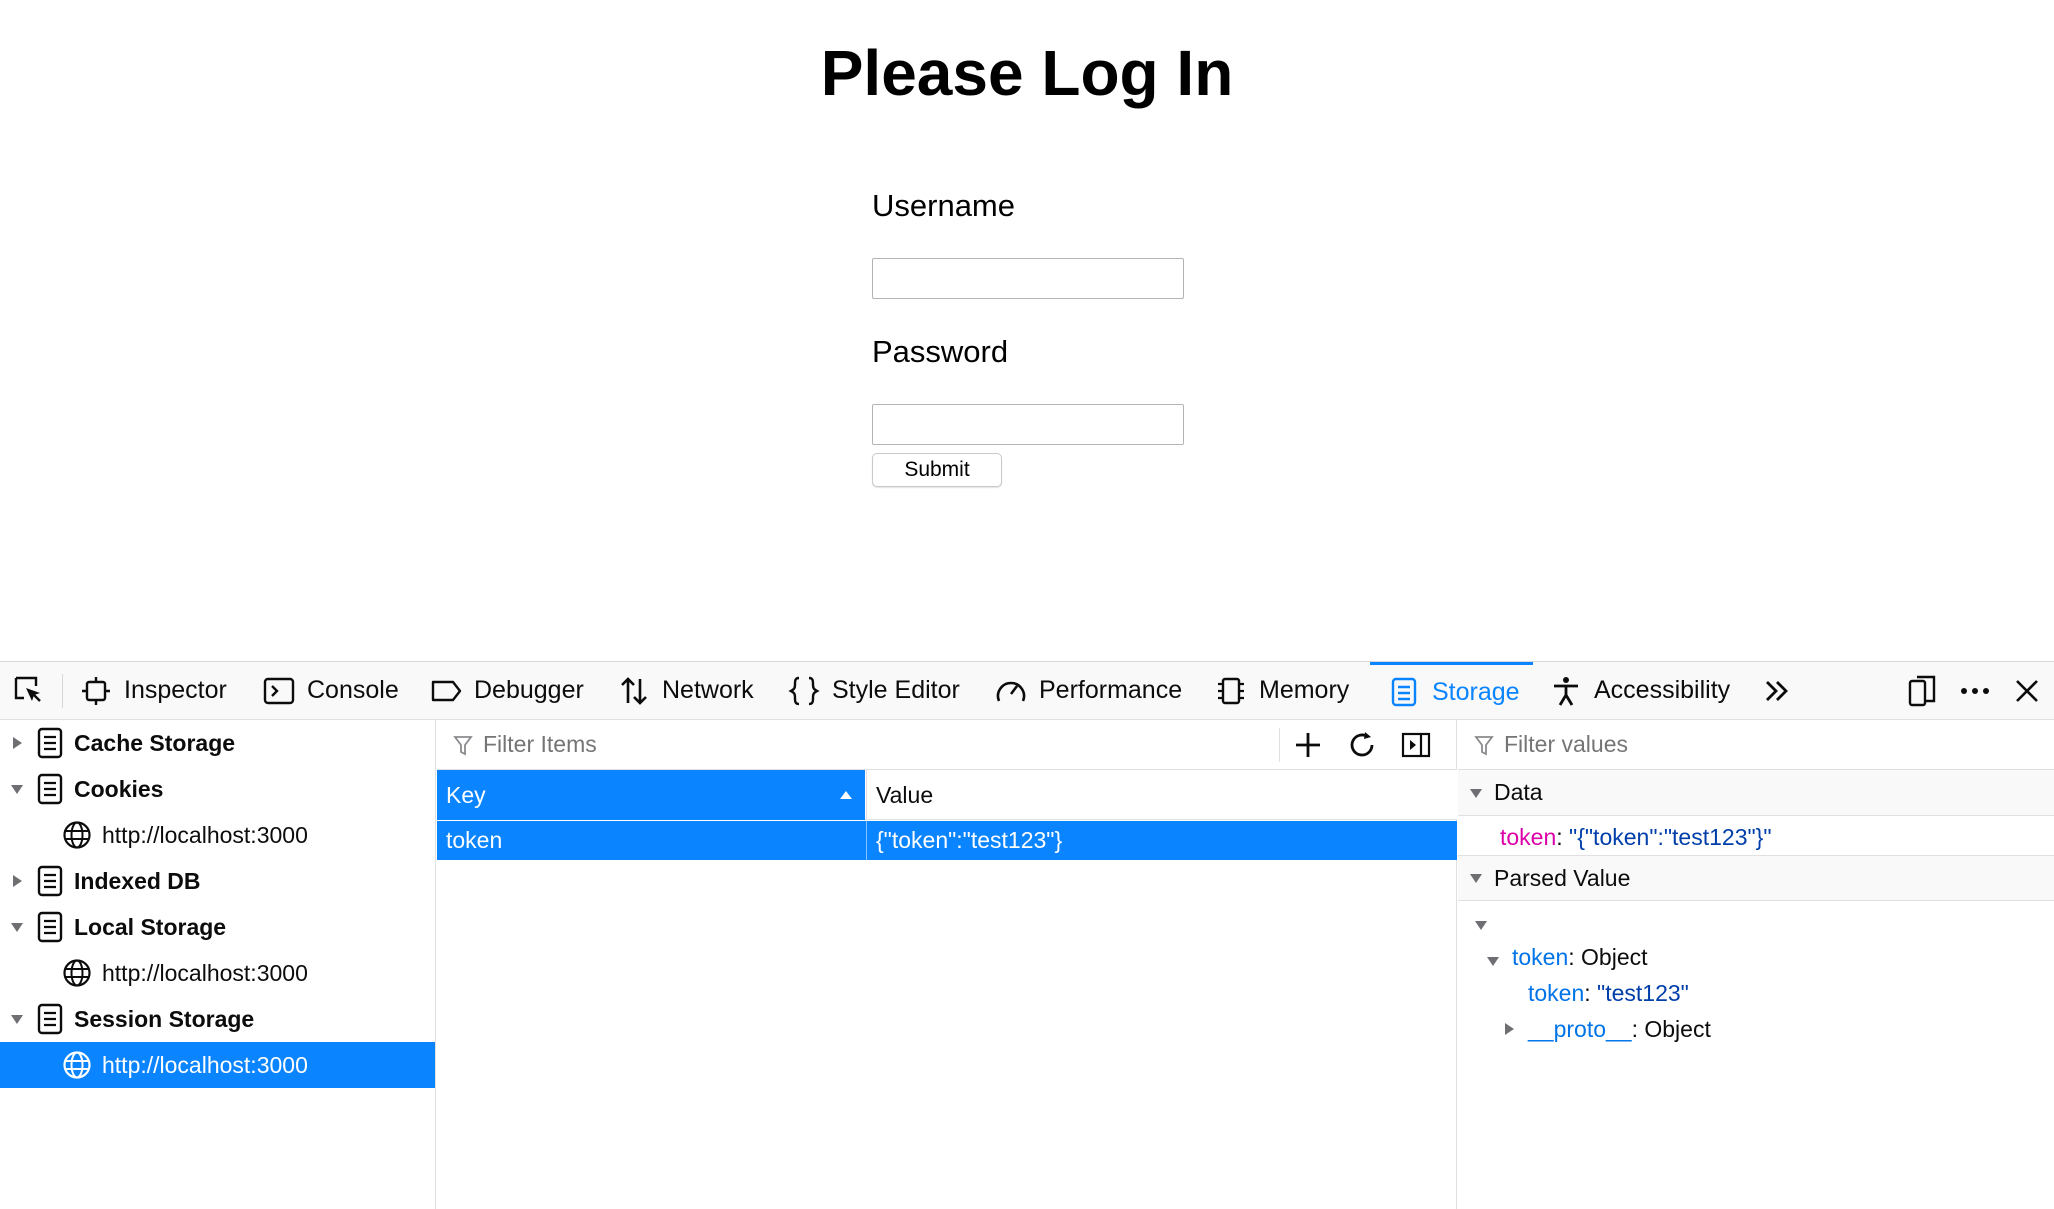  What do you see at coordinates (1308, 745) in the screenshot?
I see `add-item-icon` at bounding box center [1308, 745].